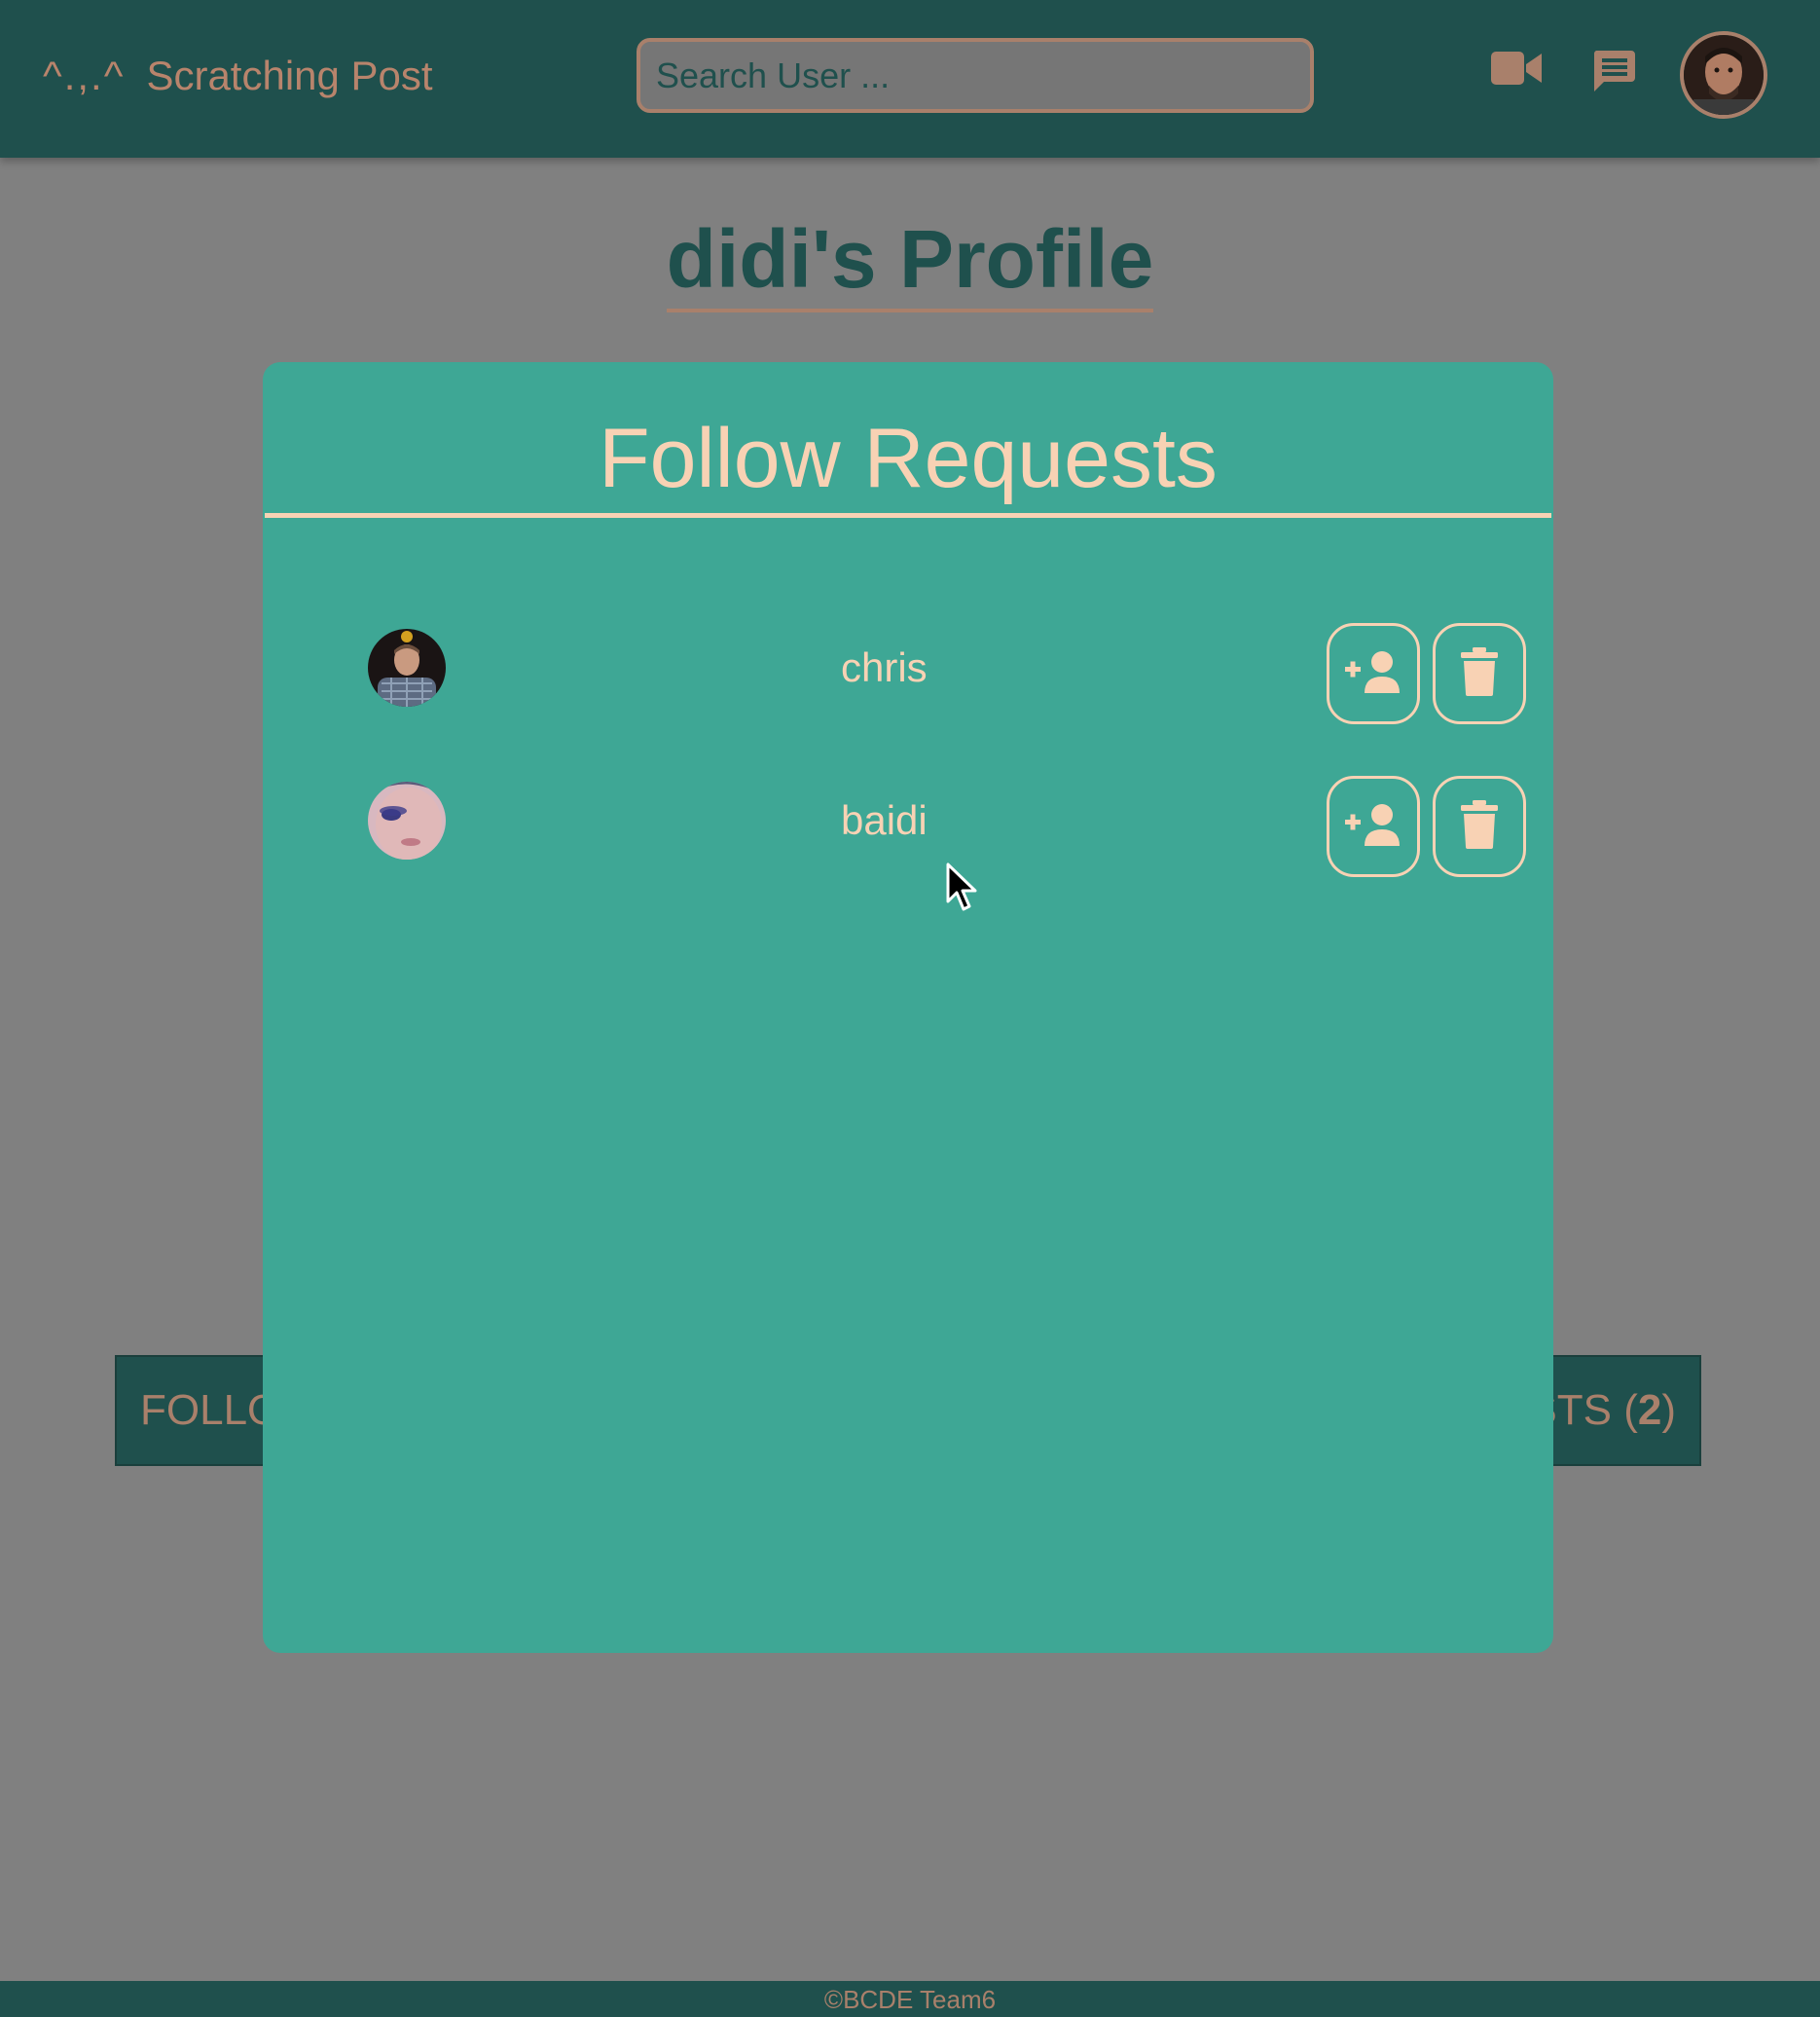 This screenshot has width=1820, height=2017. I want to click on app-title: Scratching Post, so click(289, 75).